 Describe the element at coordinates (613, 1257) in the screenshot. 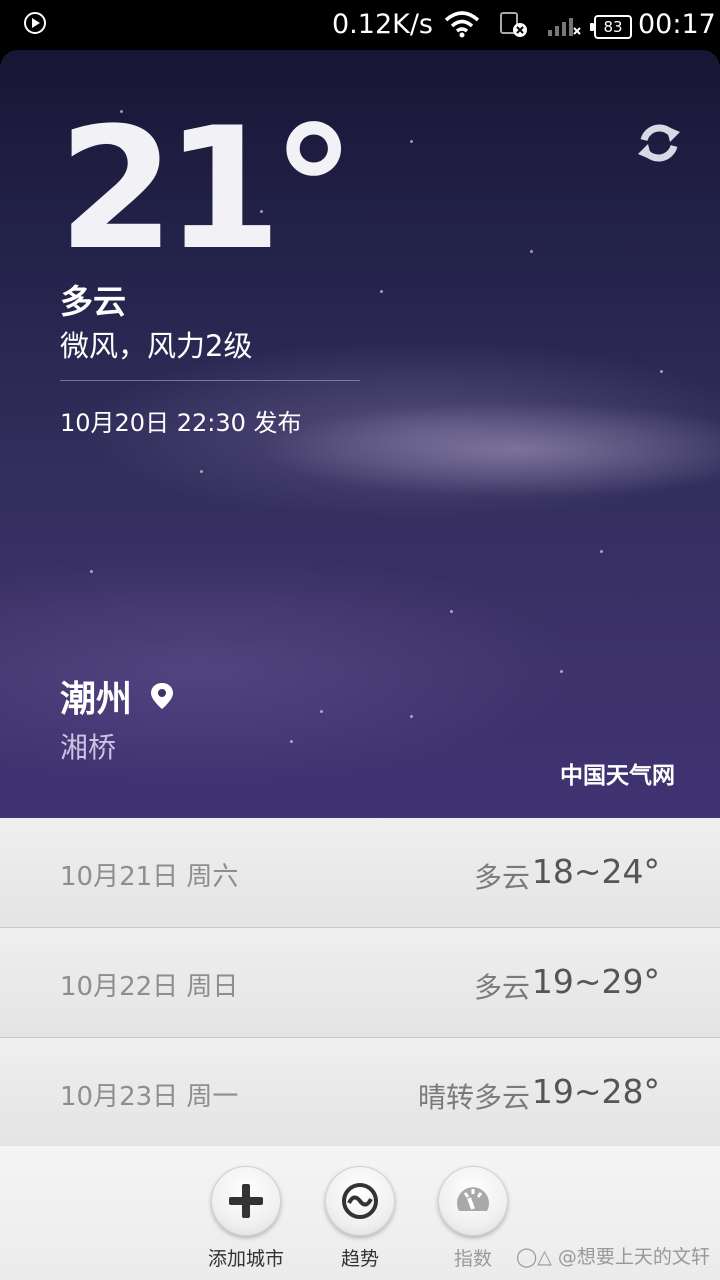

I see `watermark: ◯△ @想要上天的文轩` at that location.